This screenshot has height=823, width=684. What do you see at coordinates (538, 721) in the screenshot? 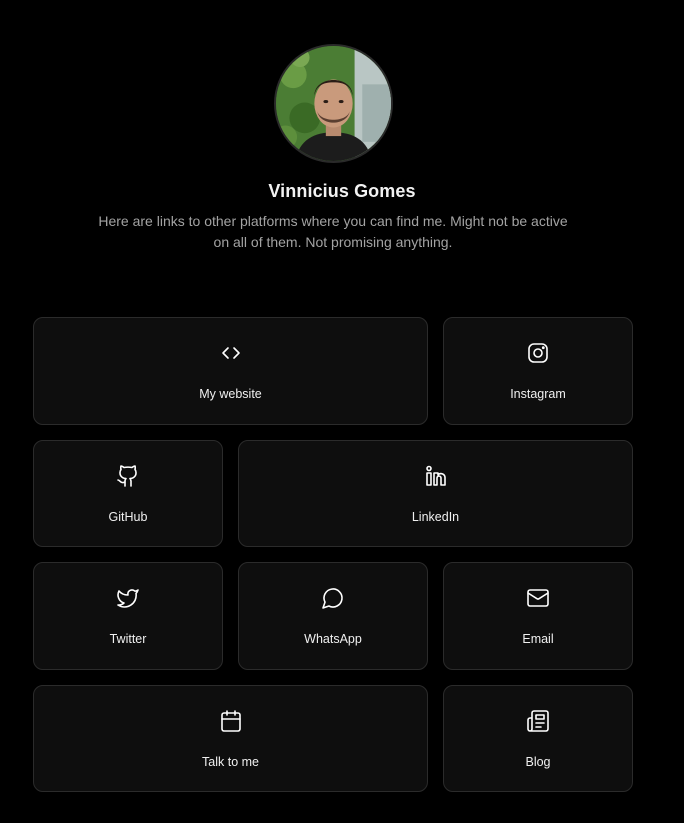
I see `newspaper-icon` at bounding box center [538, 721].